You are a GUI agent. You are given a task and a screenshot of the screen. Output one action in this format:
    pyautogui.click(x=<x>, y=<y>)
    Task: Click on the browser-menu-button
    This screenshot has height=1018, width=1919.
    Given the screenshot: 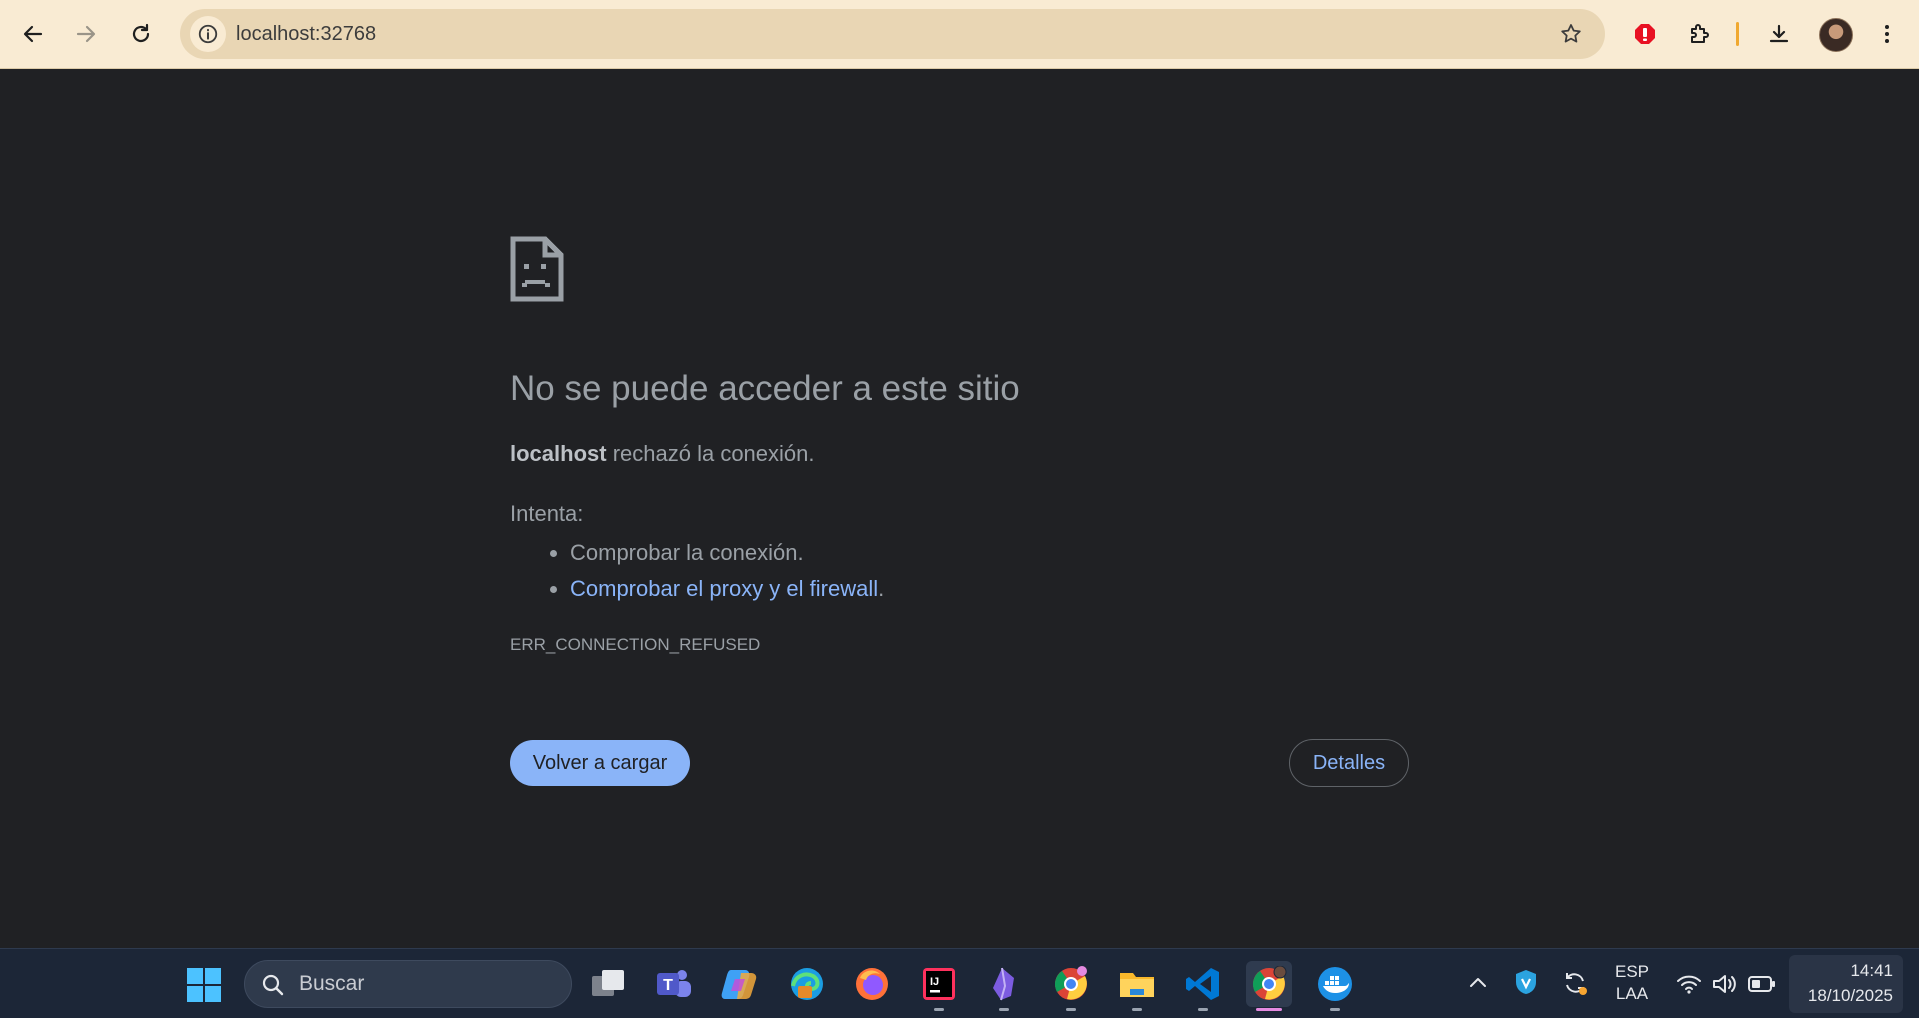 What is the action you would take?
    pyautogui.click(x=1887, y=34)
    